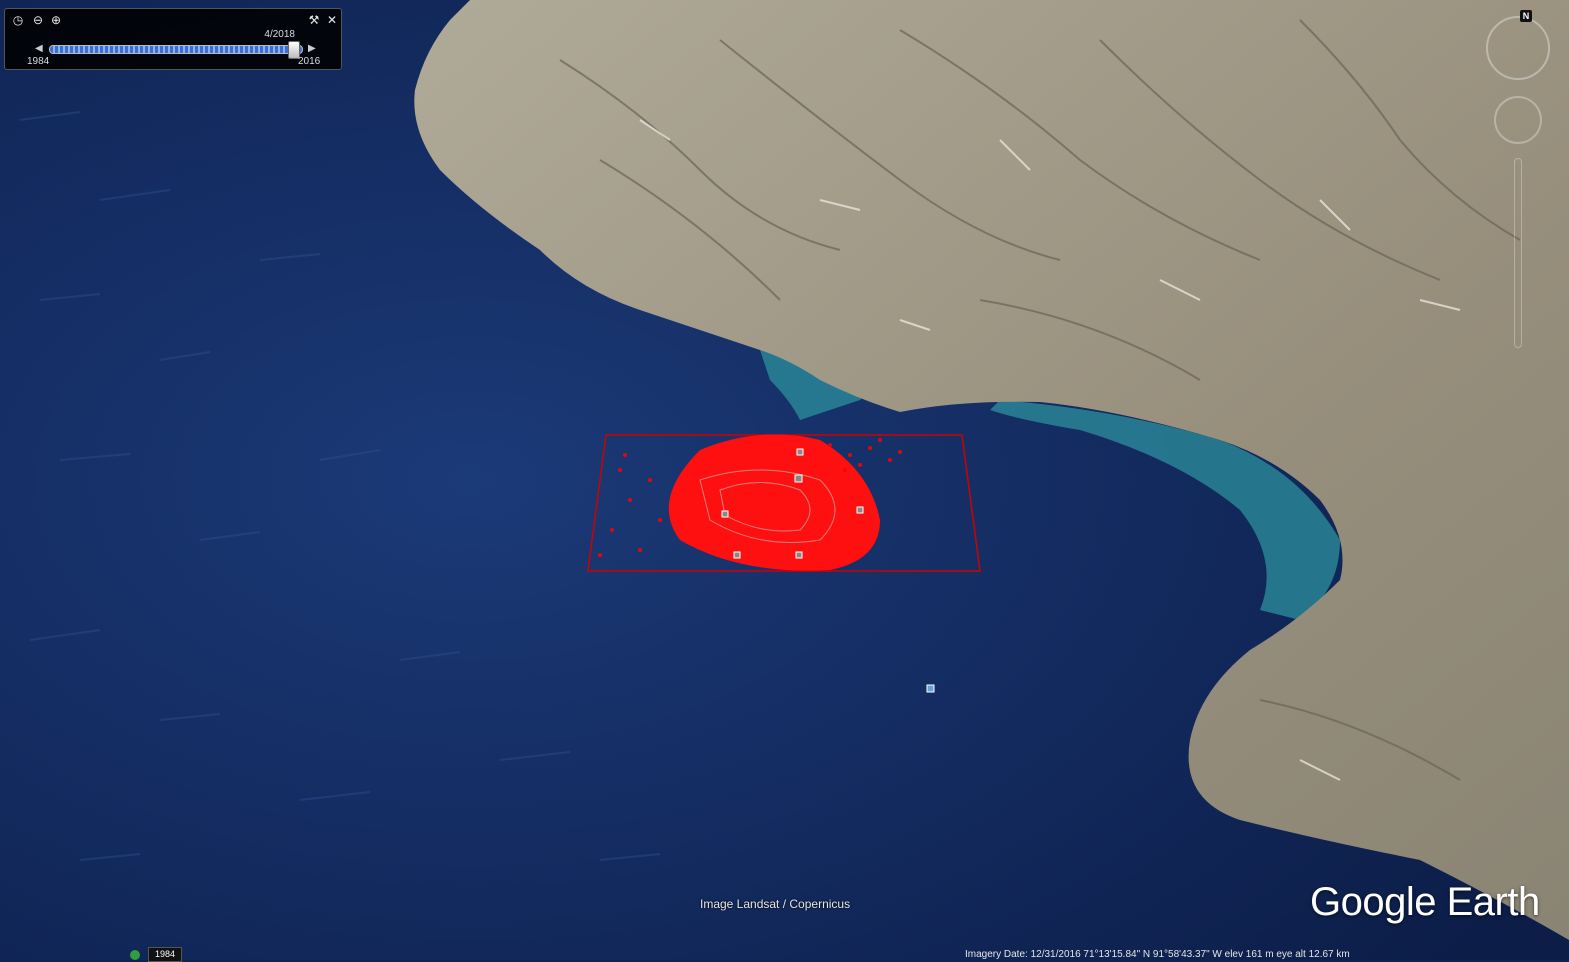  What do you see at coordinates (930, 688) in the screenshot?
I see `placemark-marker` at bounding box center [930, 688].